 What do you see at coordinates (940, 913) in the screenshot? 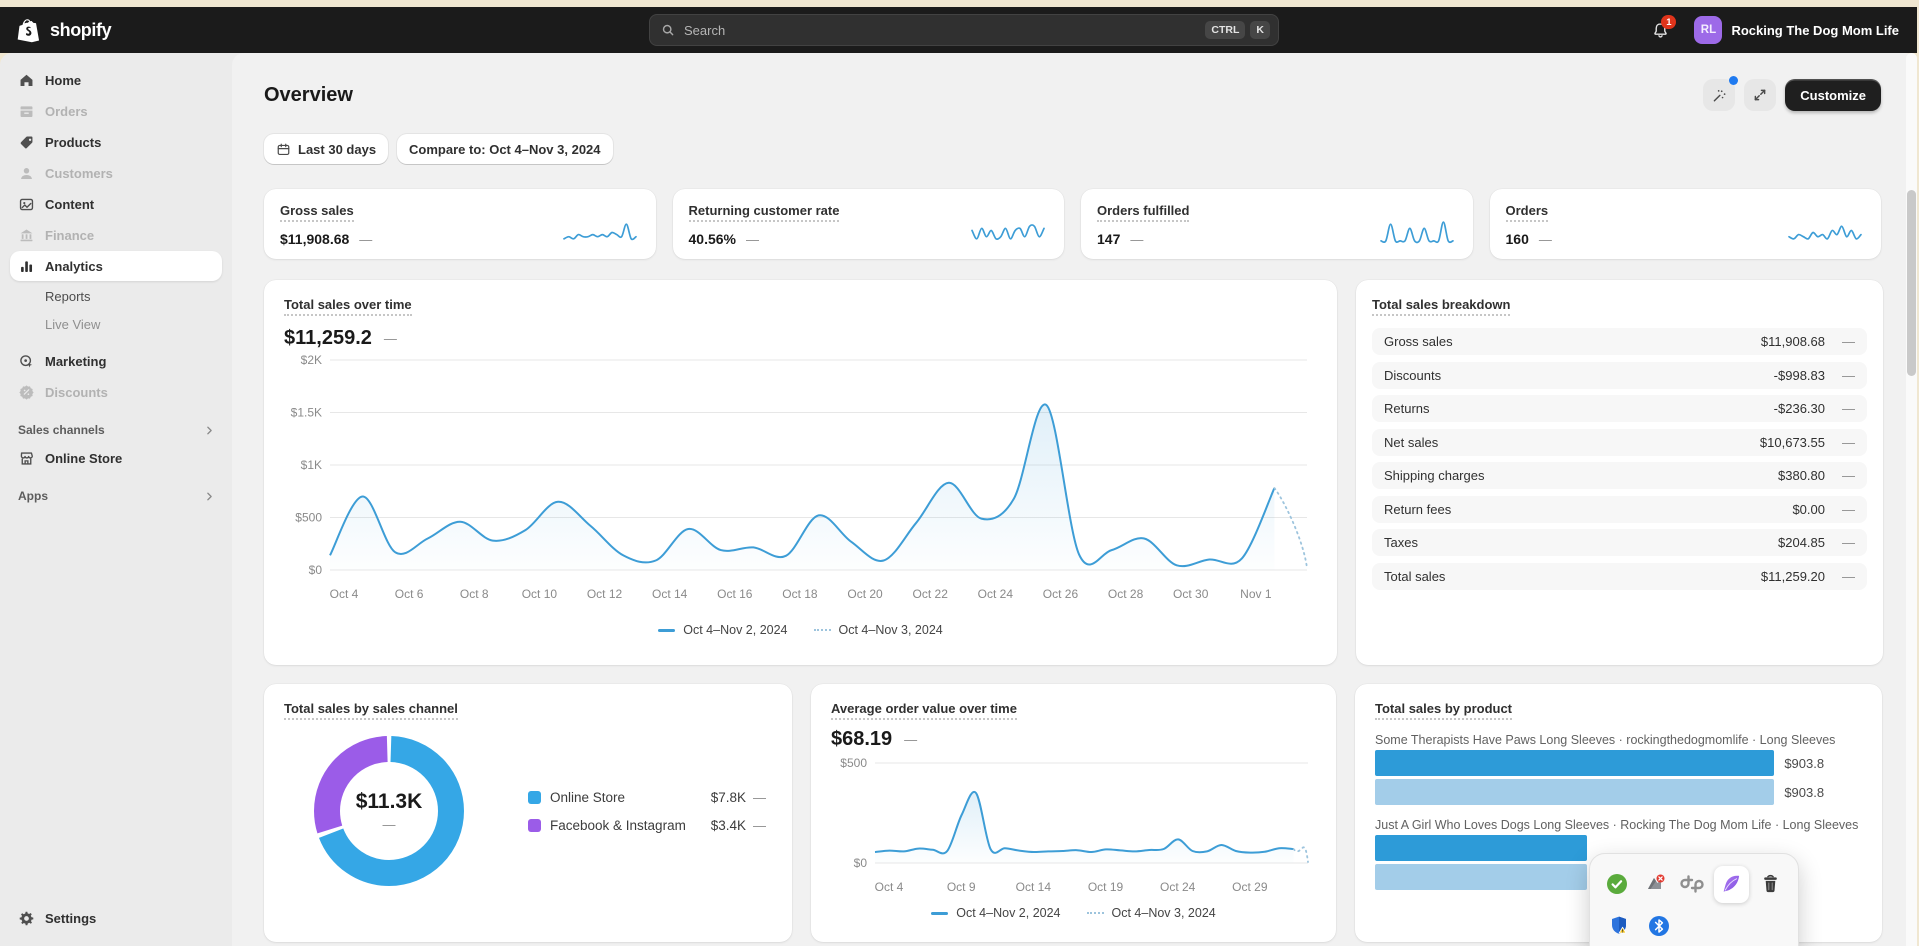
I see `solid-line-swatch` at bounding box center [940, 913].